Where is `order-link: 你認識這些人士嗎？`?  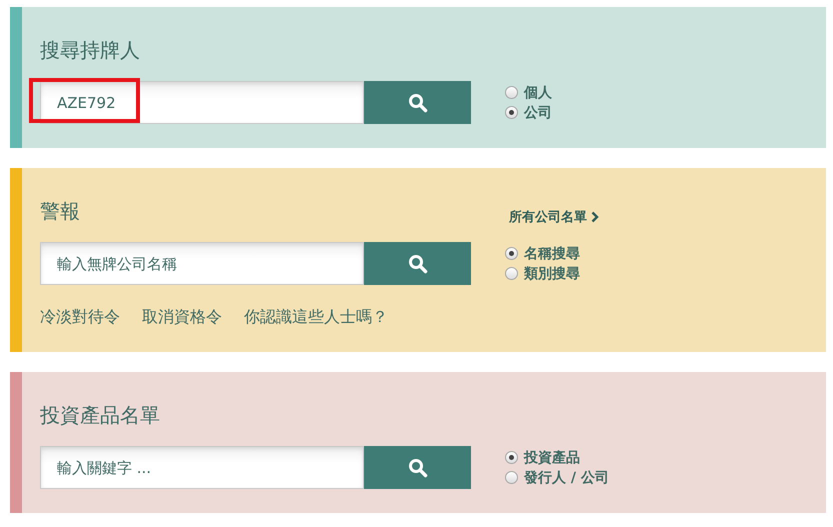
order-link: 你認識這些人士嗎？ is located at coordinates (316, 317).